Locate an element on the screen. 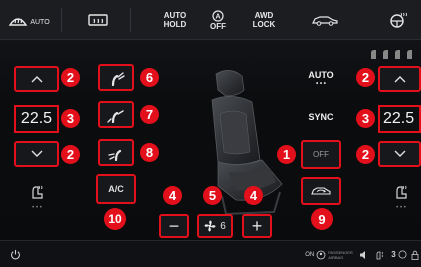 The height and width of the screenshot is (267, 421). callout-5: 5 is located at coordinates (212, 195).